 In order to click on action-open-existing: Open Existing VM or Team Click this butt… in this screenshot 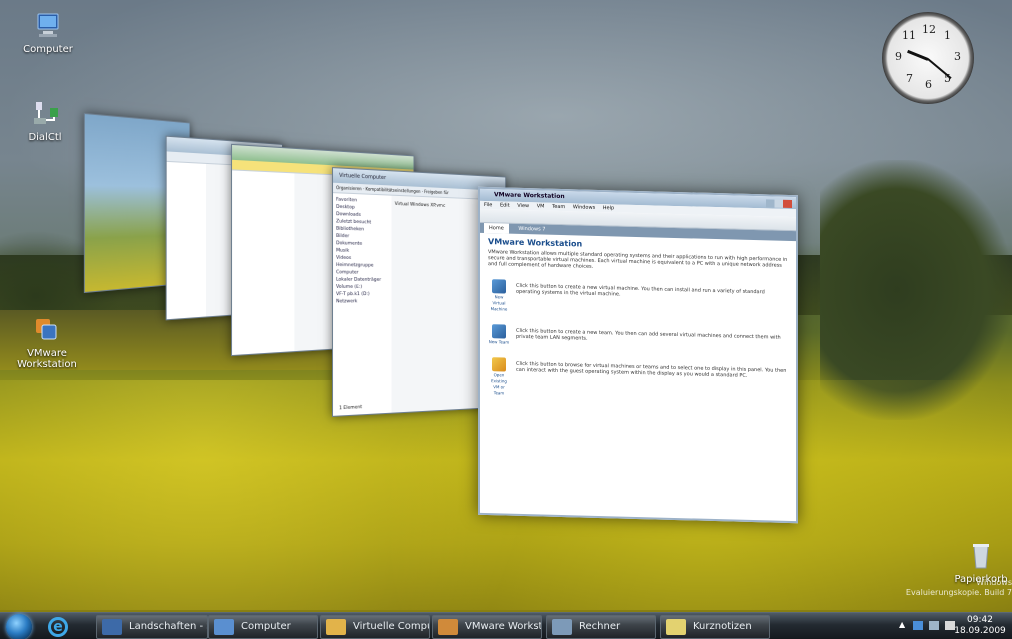, I will do `click(638, 380)`.